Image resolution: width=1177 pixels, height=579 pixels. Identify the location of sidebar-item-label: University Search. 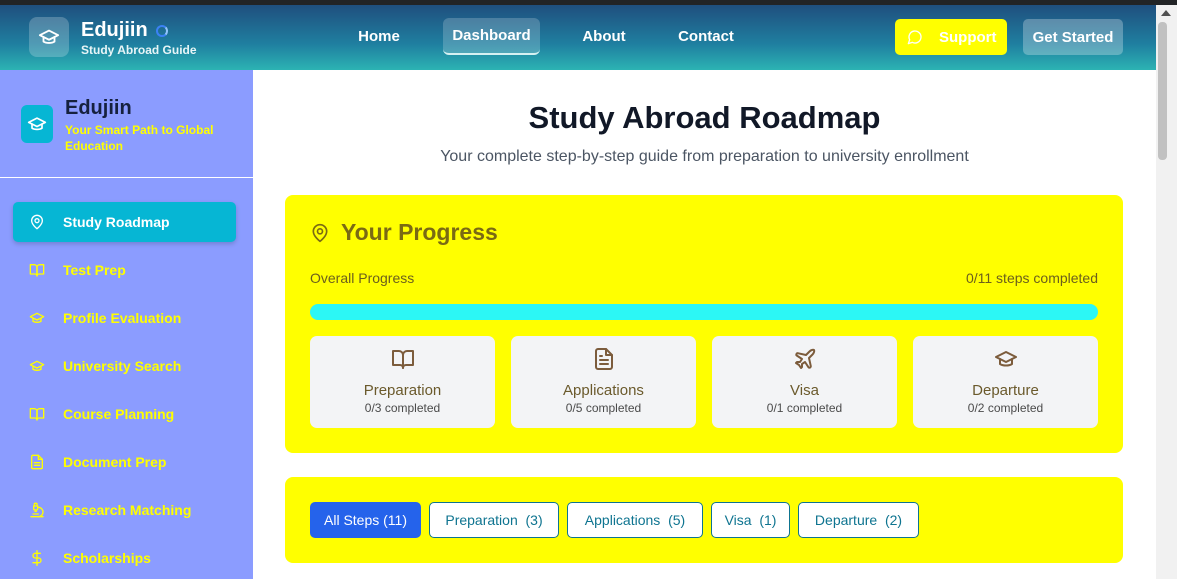
(122, 366).